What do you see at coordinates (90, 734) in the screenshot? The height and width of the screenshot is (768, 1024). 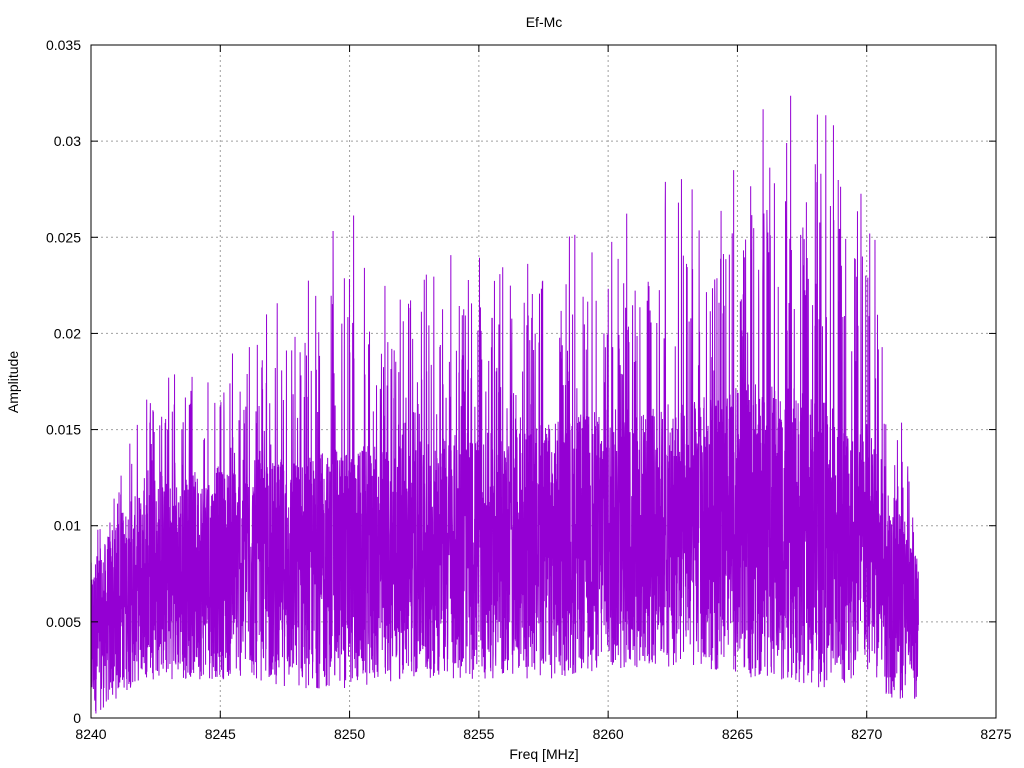 I see `x-tick-label: 8240` at bounding box center [90, 734].